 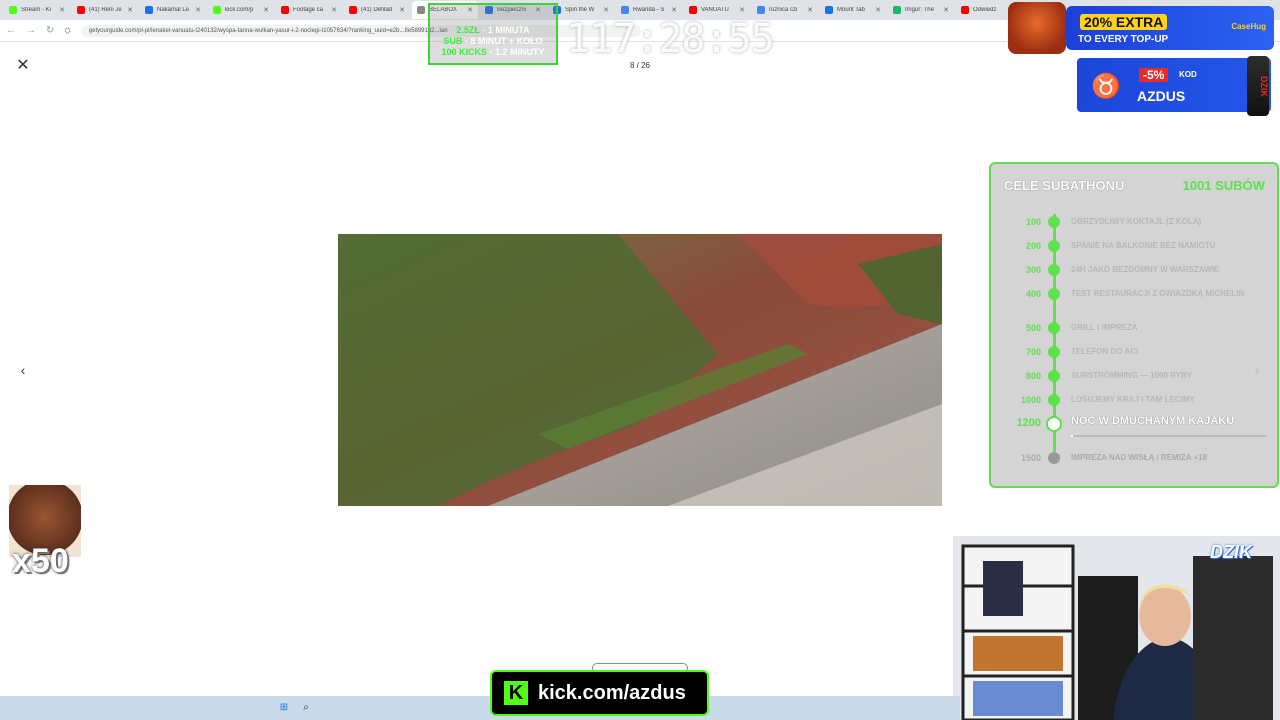 I want to click on tab-title: (41) Defilad, so click(x=377, y=10).